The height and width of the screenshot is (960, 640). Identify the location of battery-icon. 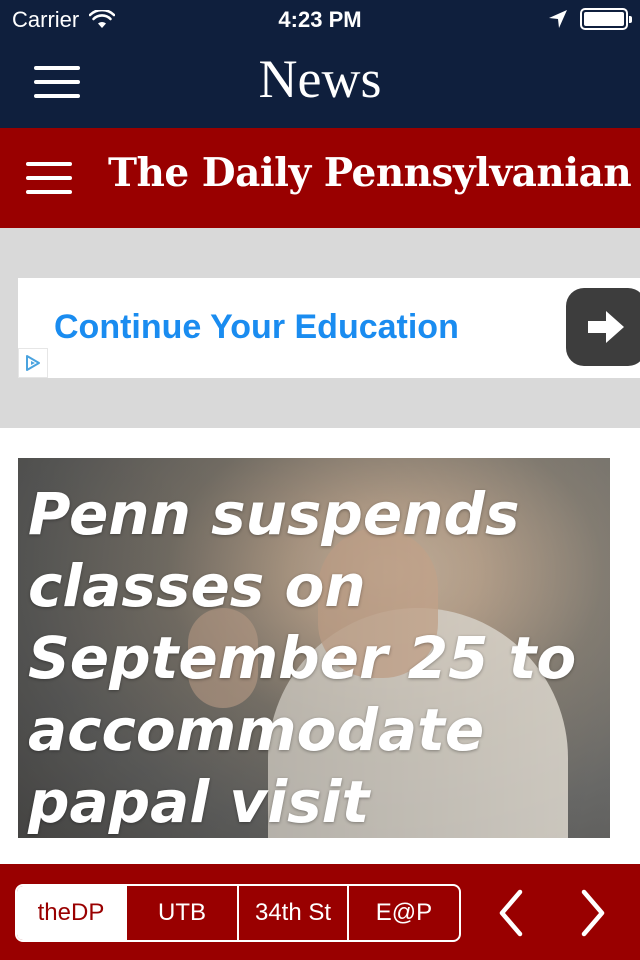
(606, 19).